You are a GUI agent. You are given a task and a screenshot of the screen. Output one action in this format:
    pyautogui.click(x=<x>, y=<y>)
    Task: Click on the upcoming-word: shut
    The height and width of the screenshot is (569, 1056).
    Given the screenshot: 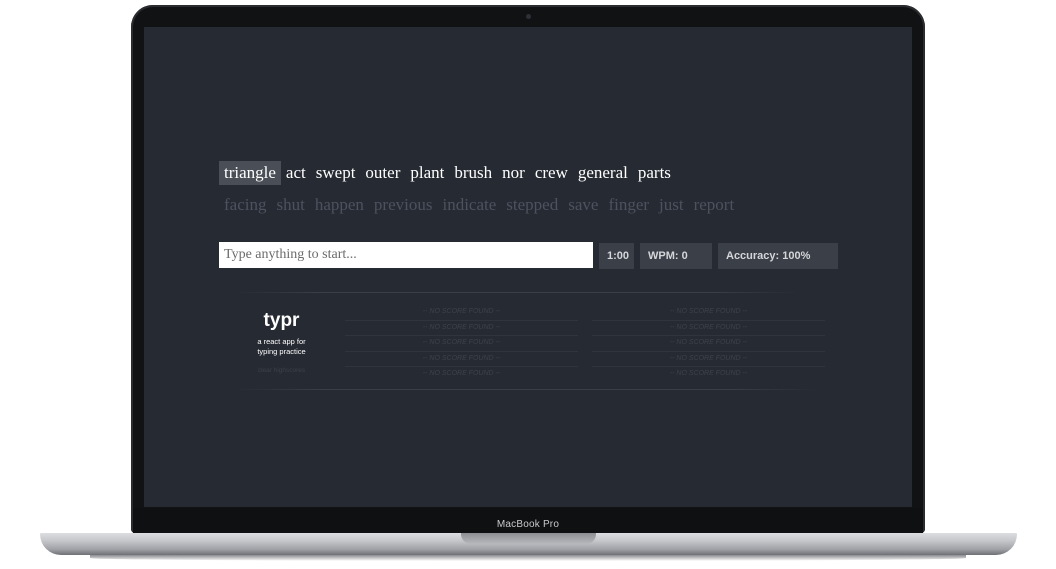 What is the action you would take?
    pyautogui.click(x=290, y=204)
    